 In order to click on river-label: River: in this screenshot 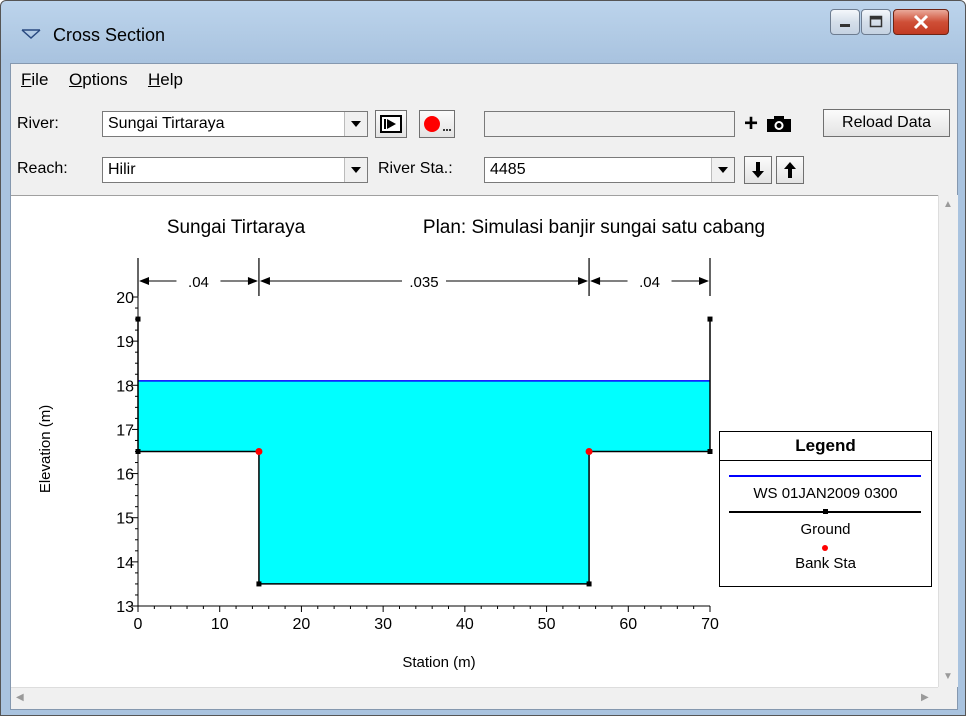, I will do `click(38, 123)`.